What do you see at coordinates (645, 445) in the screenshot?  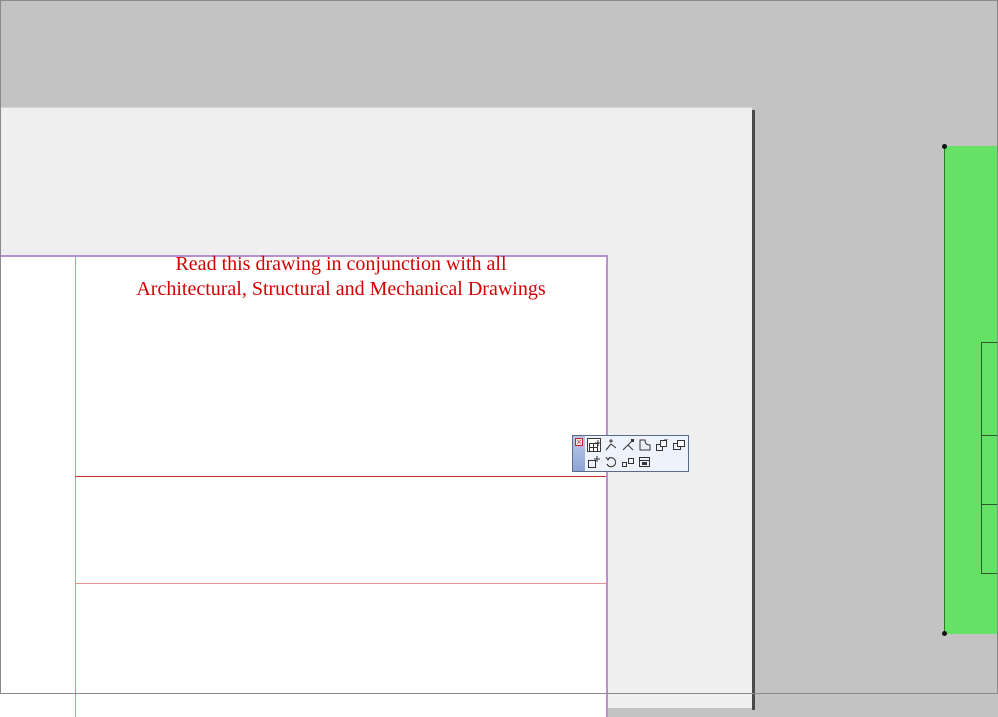 I see `fillet-icon` at bounding box center [645, 445].